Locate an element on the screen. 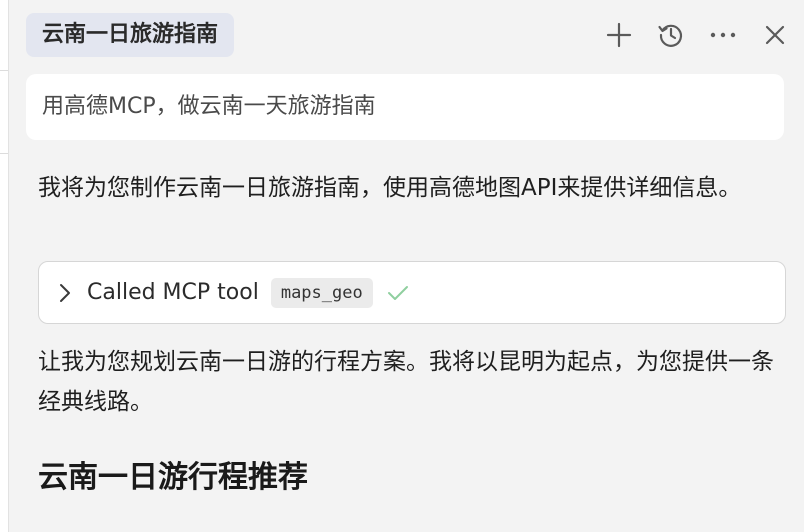 The image size is (804, 532). chevron-right-icon is located at coordinates (65, 293).